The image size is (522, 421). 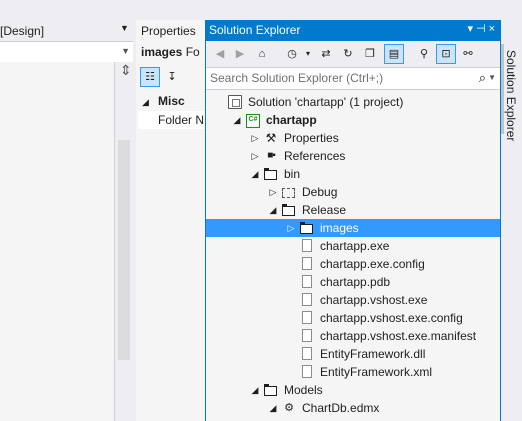 What do you see at coordinates (172, 77) in the screenshot?
I see `alphabetical-icon: ↧` at bounding box center [172, 77].